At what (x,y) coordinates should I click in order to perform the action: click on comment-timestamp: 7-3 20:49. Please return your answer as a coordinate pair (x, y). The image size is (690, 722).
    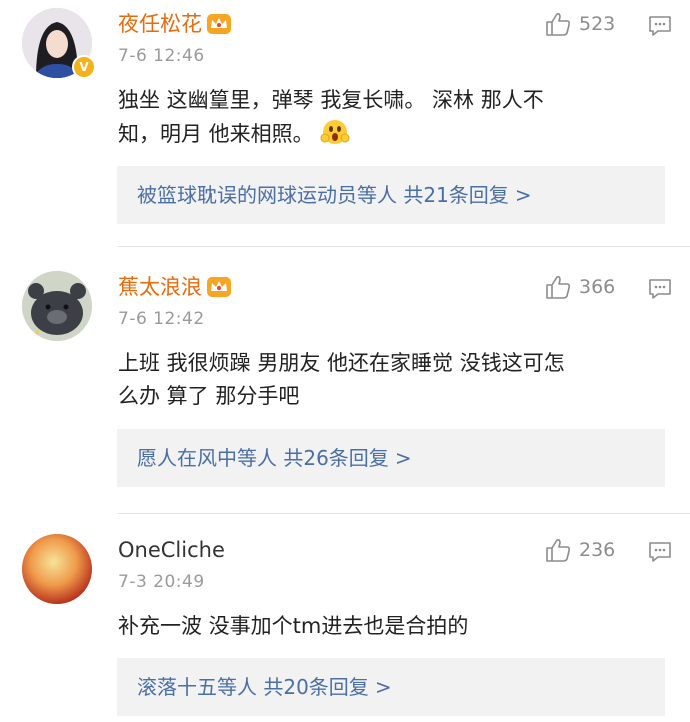
    Looking at the image, I should click on (161, 582).